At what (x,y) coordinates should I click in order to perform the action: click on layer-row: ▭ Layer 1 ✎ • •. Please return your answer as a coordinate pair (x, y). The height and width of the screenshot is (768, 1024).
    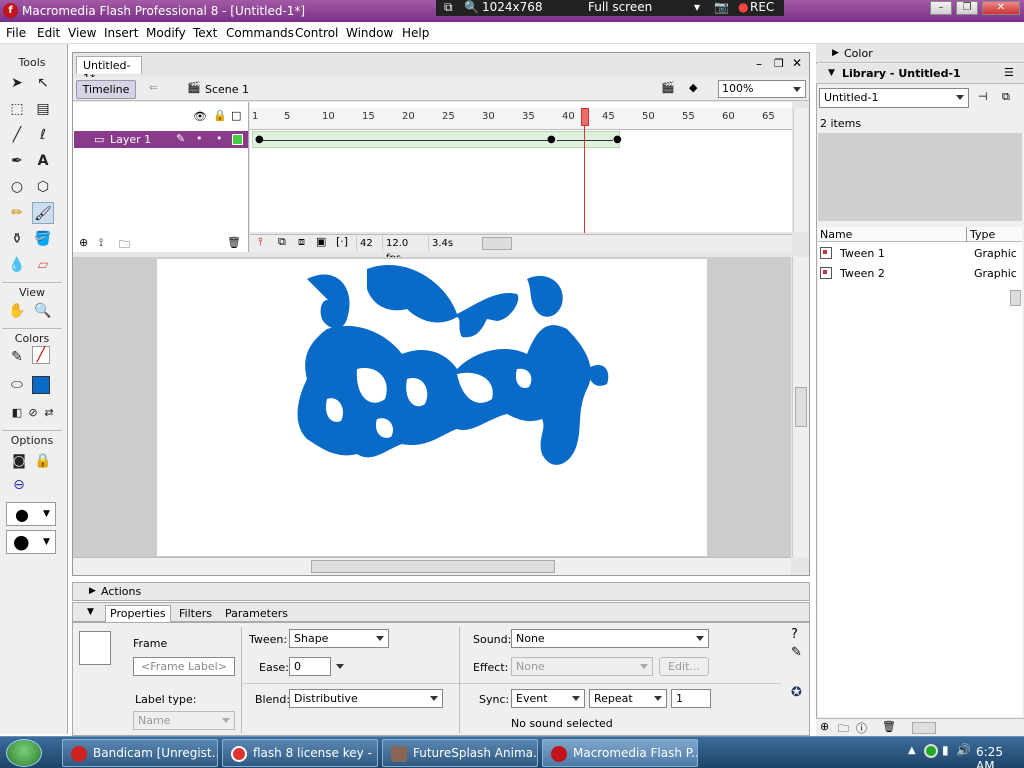
    Looking at the image, I should click on (161, 139).